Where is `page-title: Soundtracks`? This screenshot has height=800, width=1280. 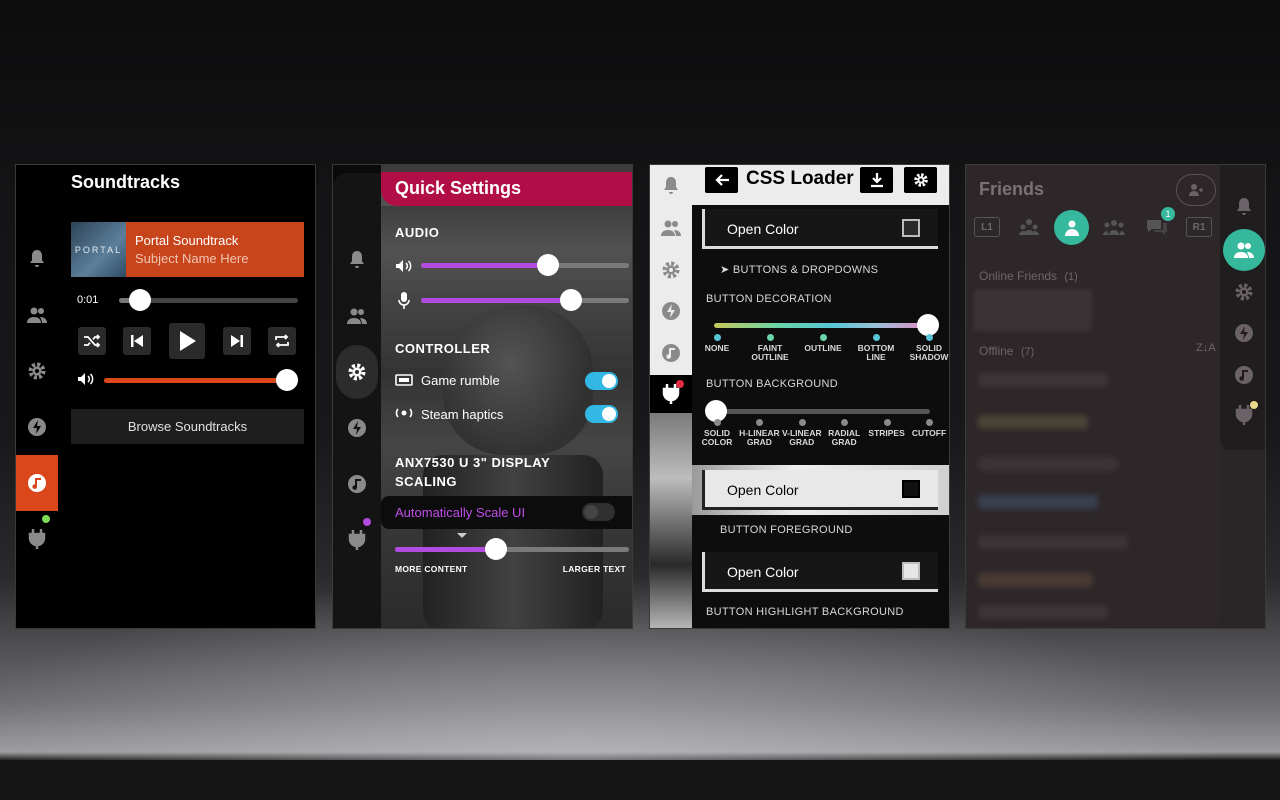
page-title: Soundtracks is located at coordinates (126, 182).